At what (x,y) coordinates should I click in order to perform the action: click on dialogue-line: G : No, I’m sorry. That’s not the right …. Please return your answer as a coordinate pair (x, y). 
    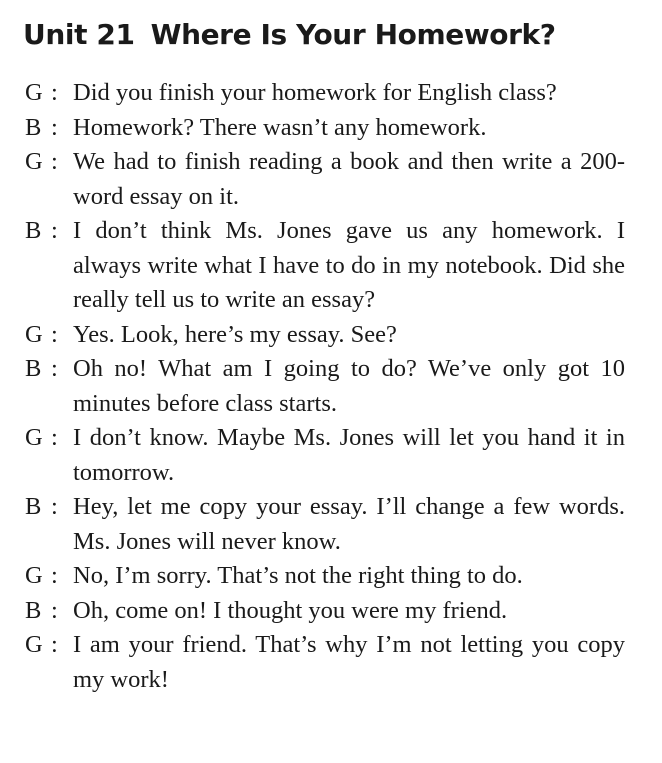
    Looking at the image, I should click on (325, 576).